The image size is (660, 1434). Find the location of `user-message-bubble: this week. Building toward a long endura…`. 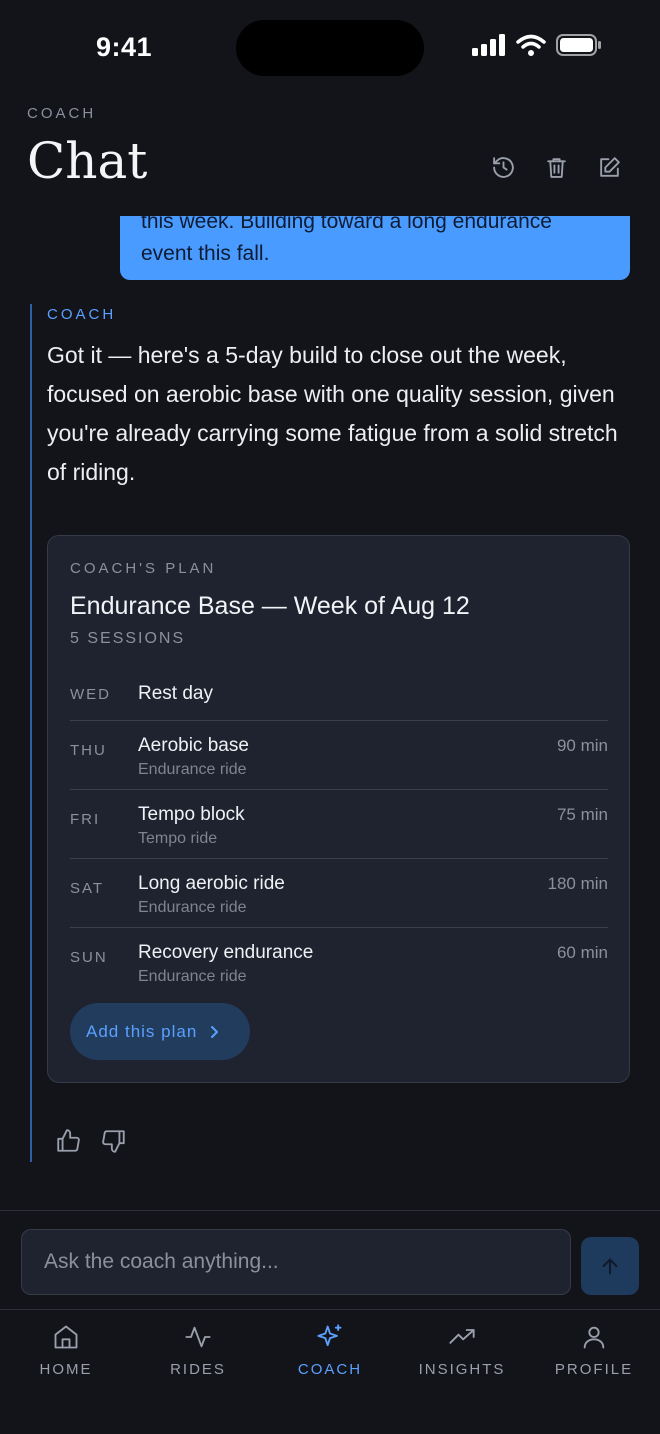

user-message-bubble: this week. Building toward a long endura… is located at coordinates (375, 248).